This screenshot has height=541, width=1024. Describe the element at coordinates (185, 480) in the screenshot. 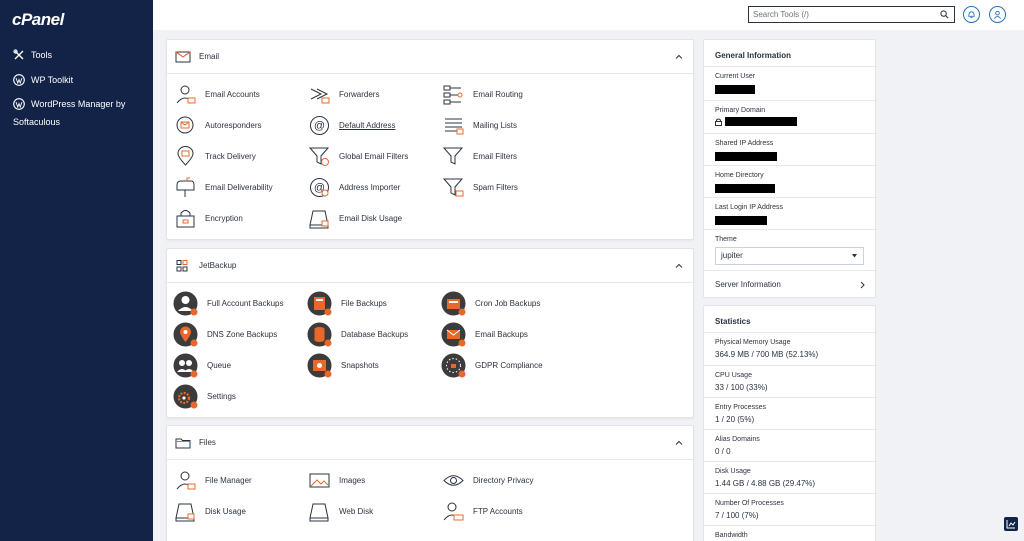

I see `file-manager-icon` at that location.